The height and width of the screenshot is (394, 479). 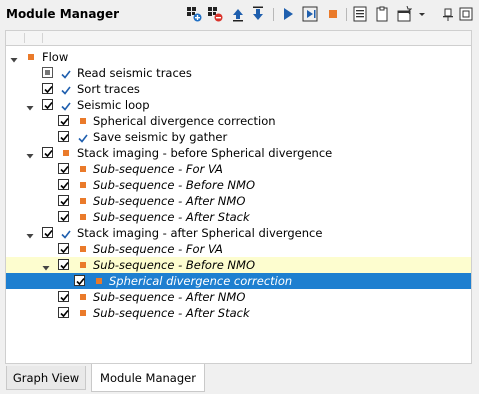 What do you see at coordinates (422, 14) in the screenshot?
I see `dropdown-icon` at bounding box center [422, 14].